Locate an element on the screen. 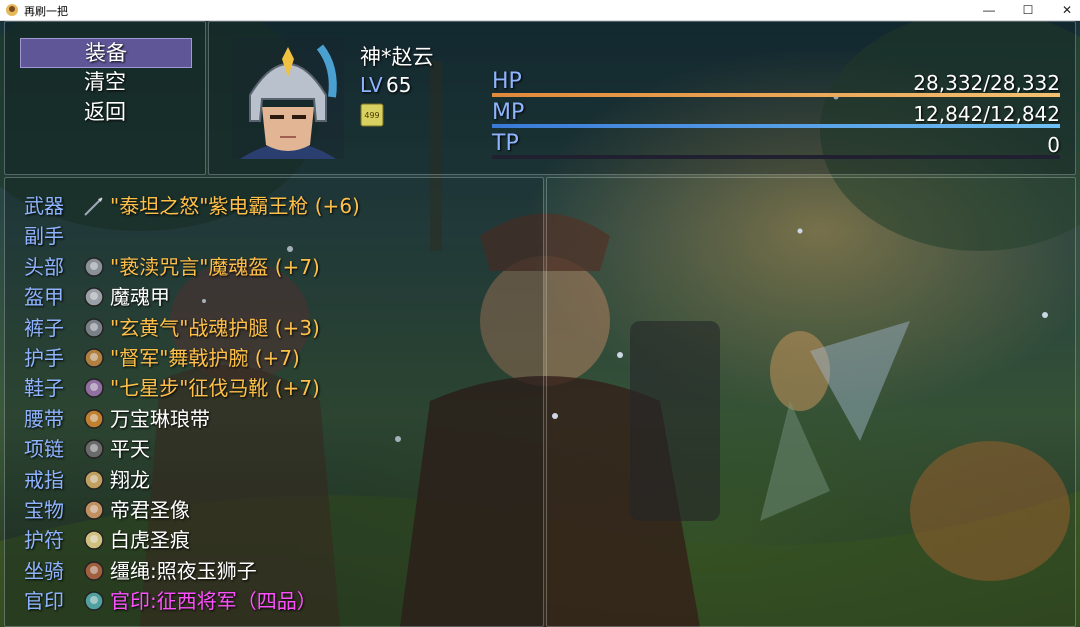 This screenshot has height=627, width=1080. equip-slot-row: 坐骑 缰绳:照夜玉狮子 is located at coordinates (279, 571).